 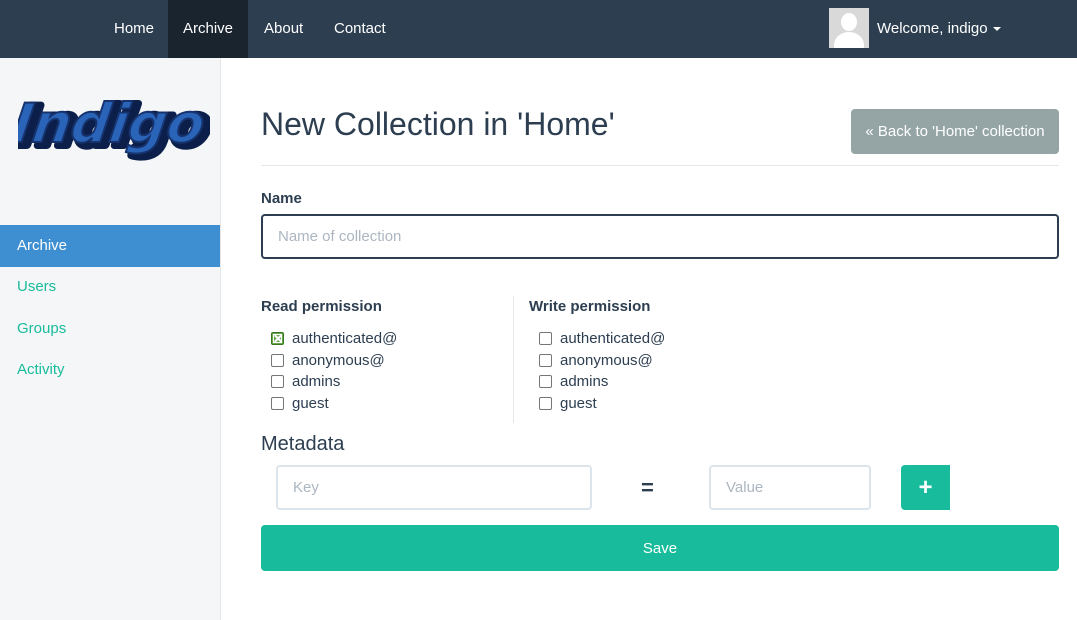 What do you see at coordinates (208, 29) in the screenshot?
I see `nav-archive: Archive` at bounding box center [208, 29].